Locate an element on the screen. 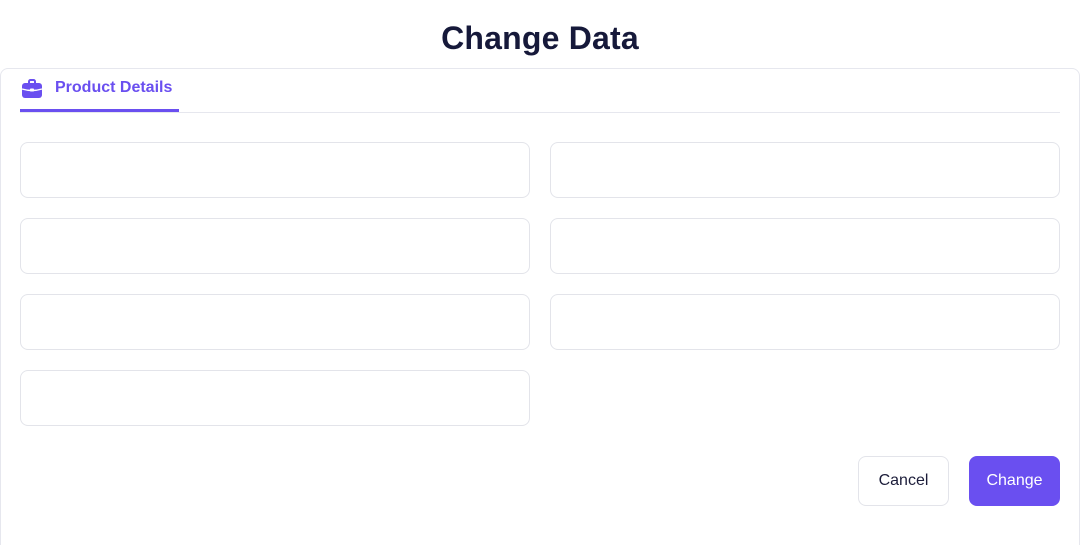 This screenshot has width=1080, height=545. change-button: Change is located at coordinates (1014, 481).